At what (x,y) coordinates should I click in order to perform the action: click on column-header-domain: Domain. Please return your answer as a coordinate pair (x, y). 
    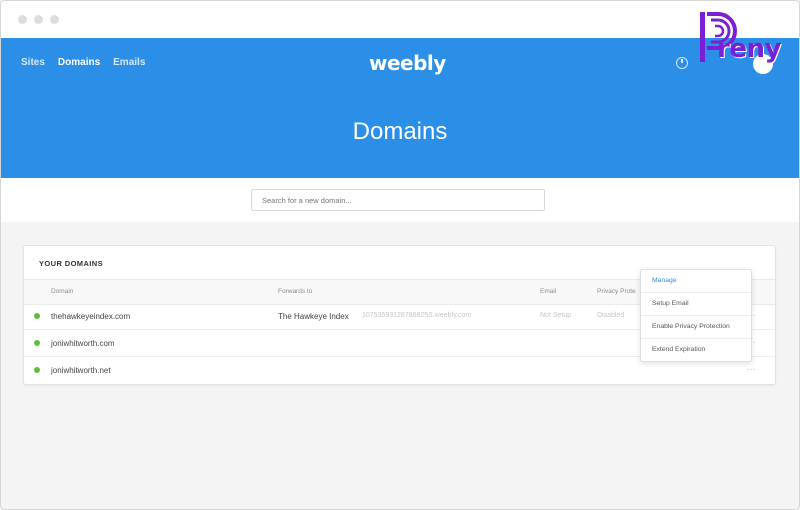
    Looking at the image, I should click on (62, 291).